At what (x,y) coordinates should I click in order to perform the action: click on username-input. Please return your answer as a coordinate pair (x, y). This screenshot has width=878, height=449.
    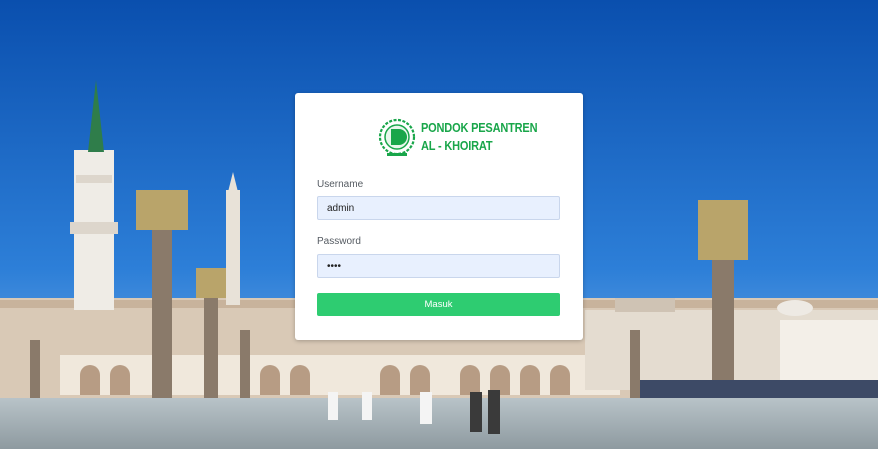
    Looking at the image, I should click on (438, 208).